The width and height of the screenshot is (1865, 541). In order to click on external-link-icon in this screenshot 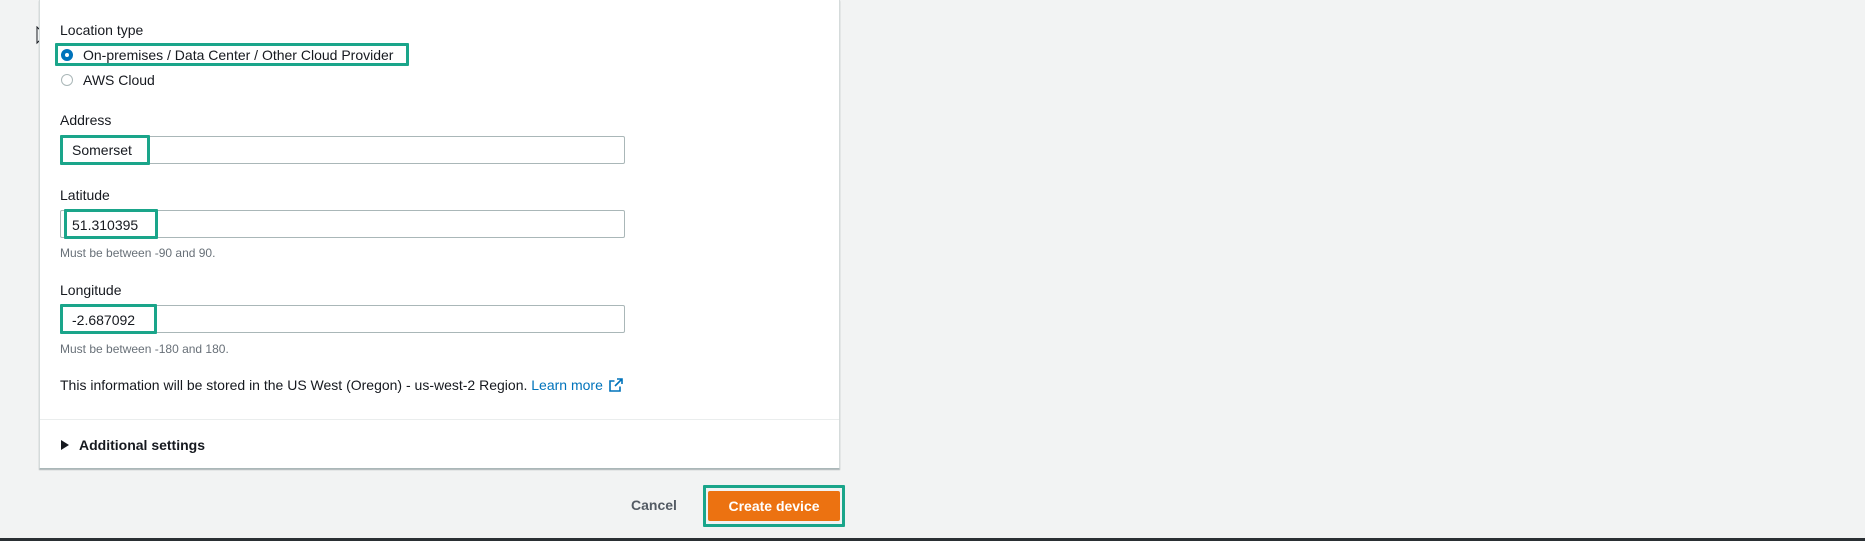, I will do `click(616, 385)`.